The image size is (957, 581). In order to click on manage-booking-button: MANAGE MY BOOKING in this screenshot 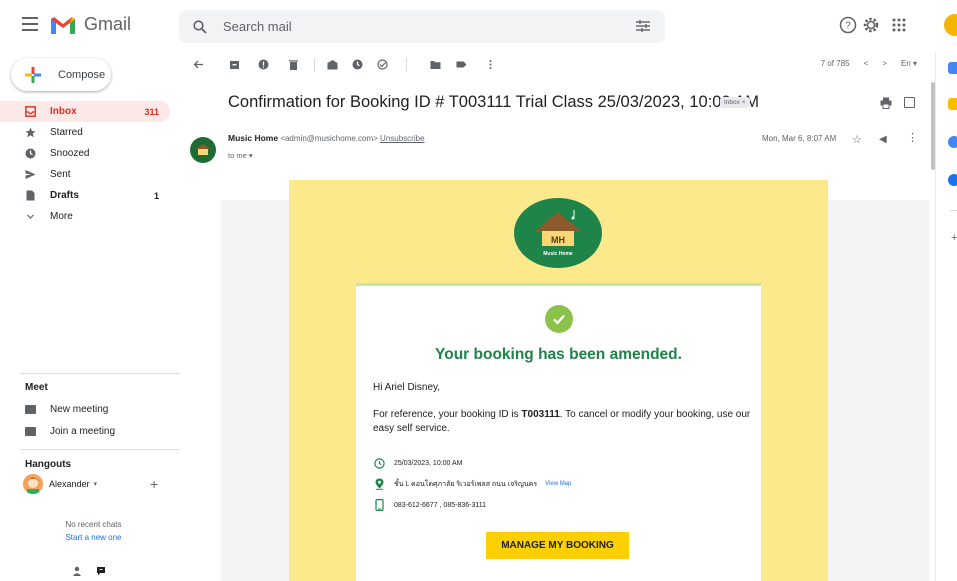, I will do `click(557, 545)`.